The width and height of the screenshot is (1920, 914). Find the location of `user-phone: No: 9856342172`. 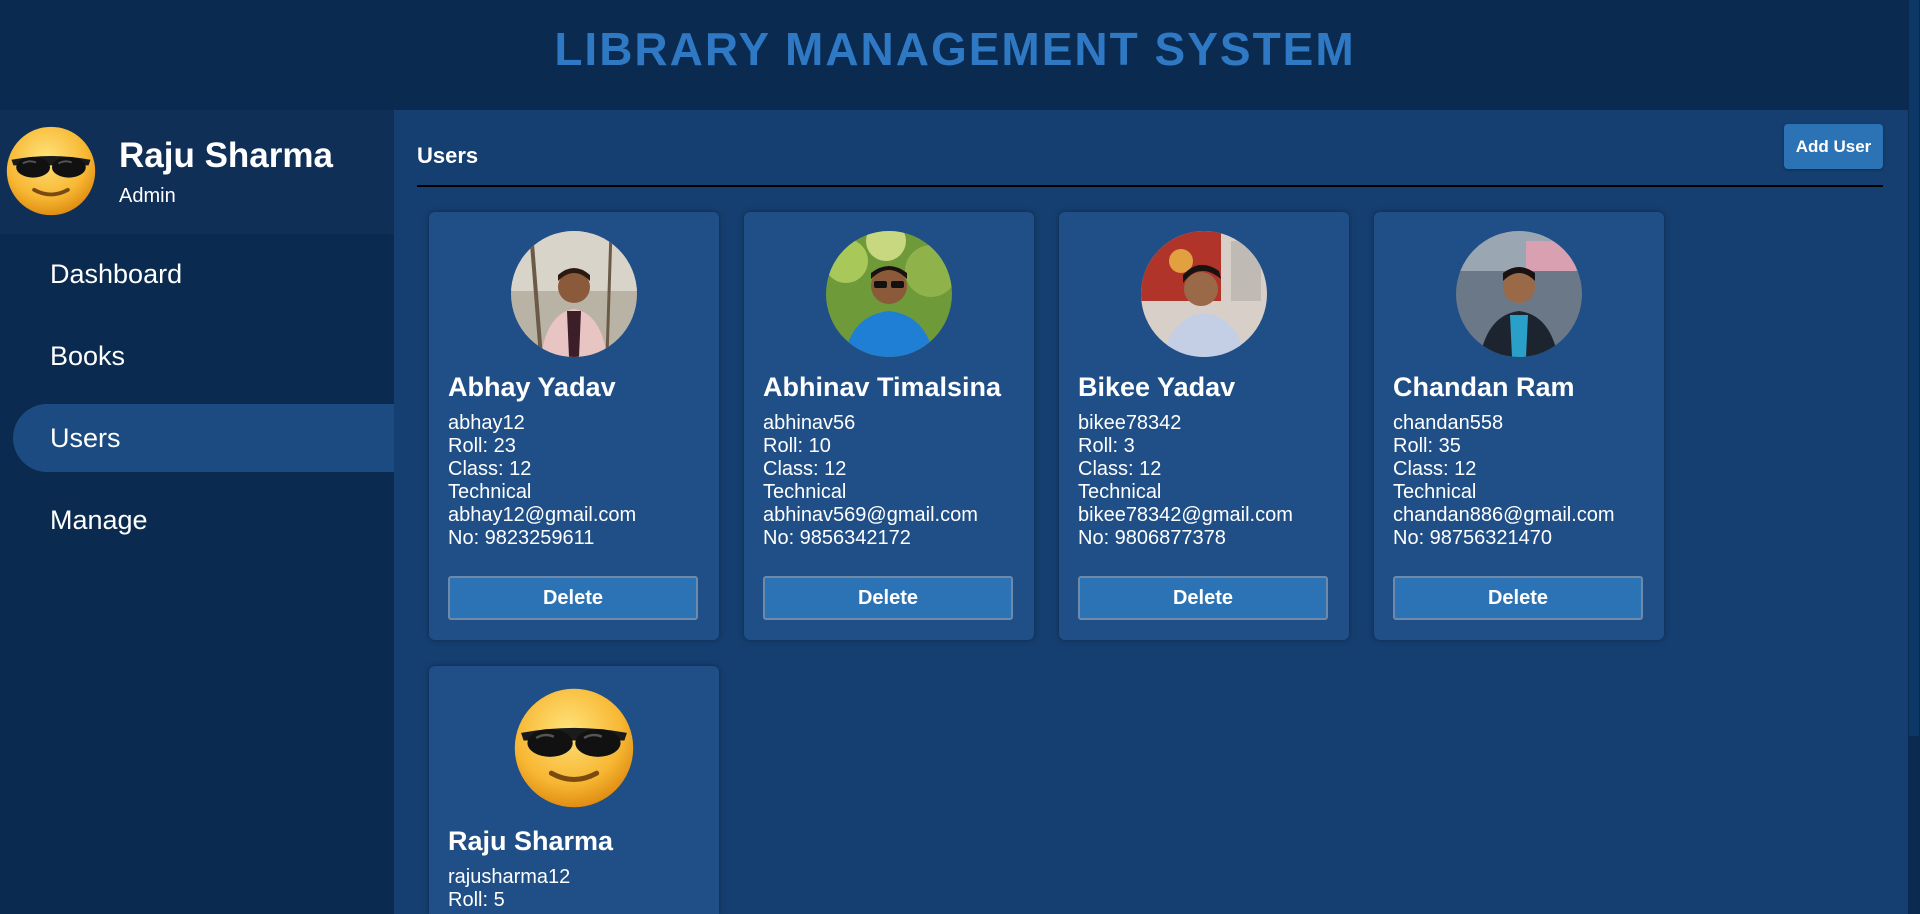

user-phone: No: 9856342172 is located at coordinates (837, 538).